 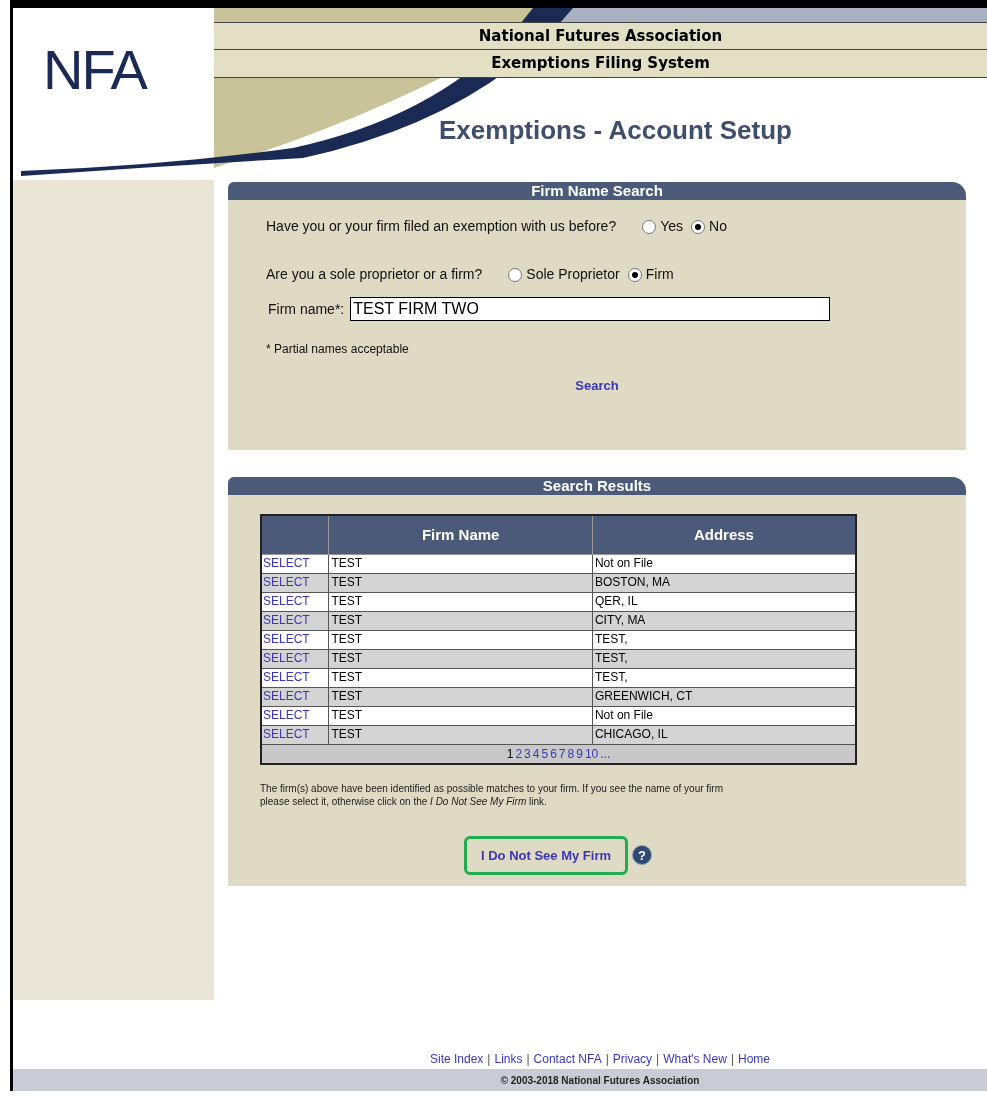 What do you see at coordinates (337, 349) in the screenshot?
I see `hint-text: * Partial names acceptable` at bounding box center [337, 349].